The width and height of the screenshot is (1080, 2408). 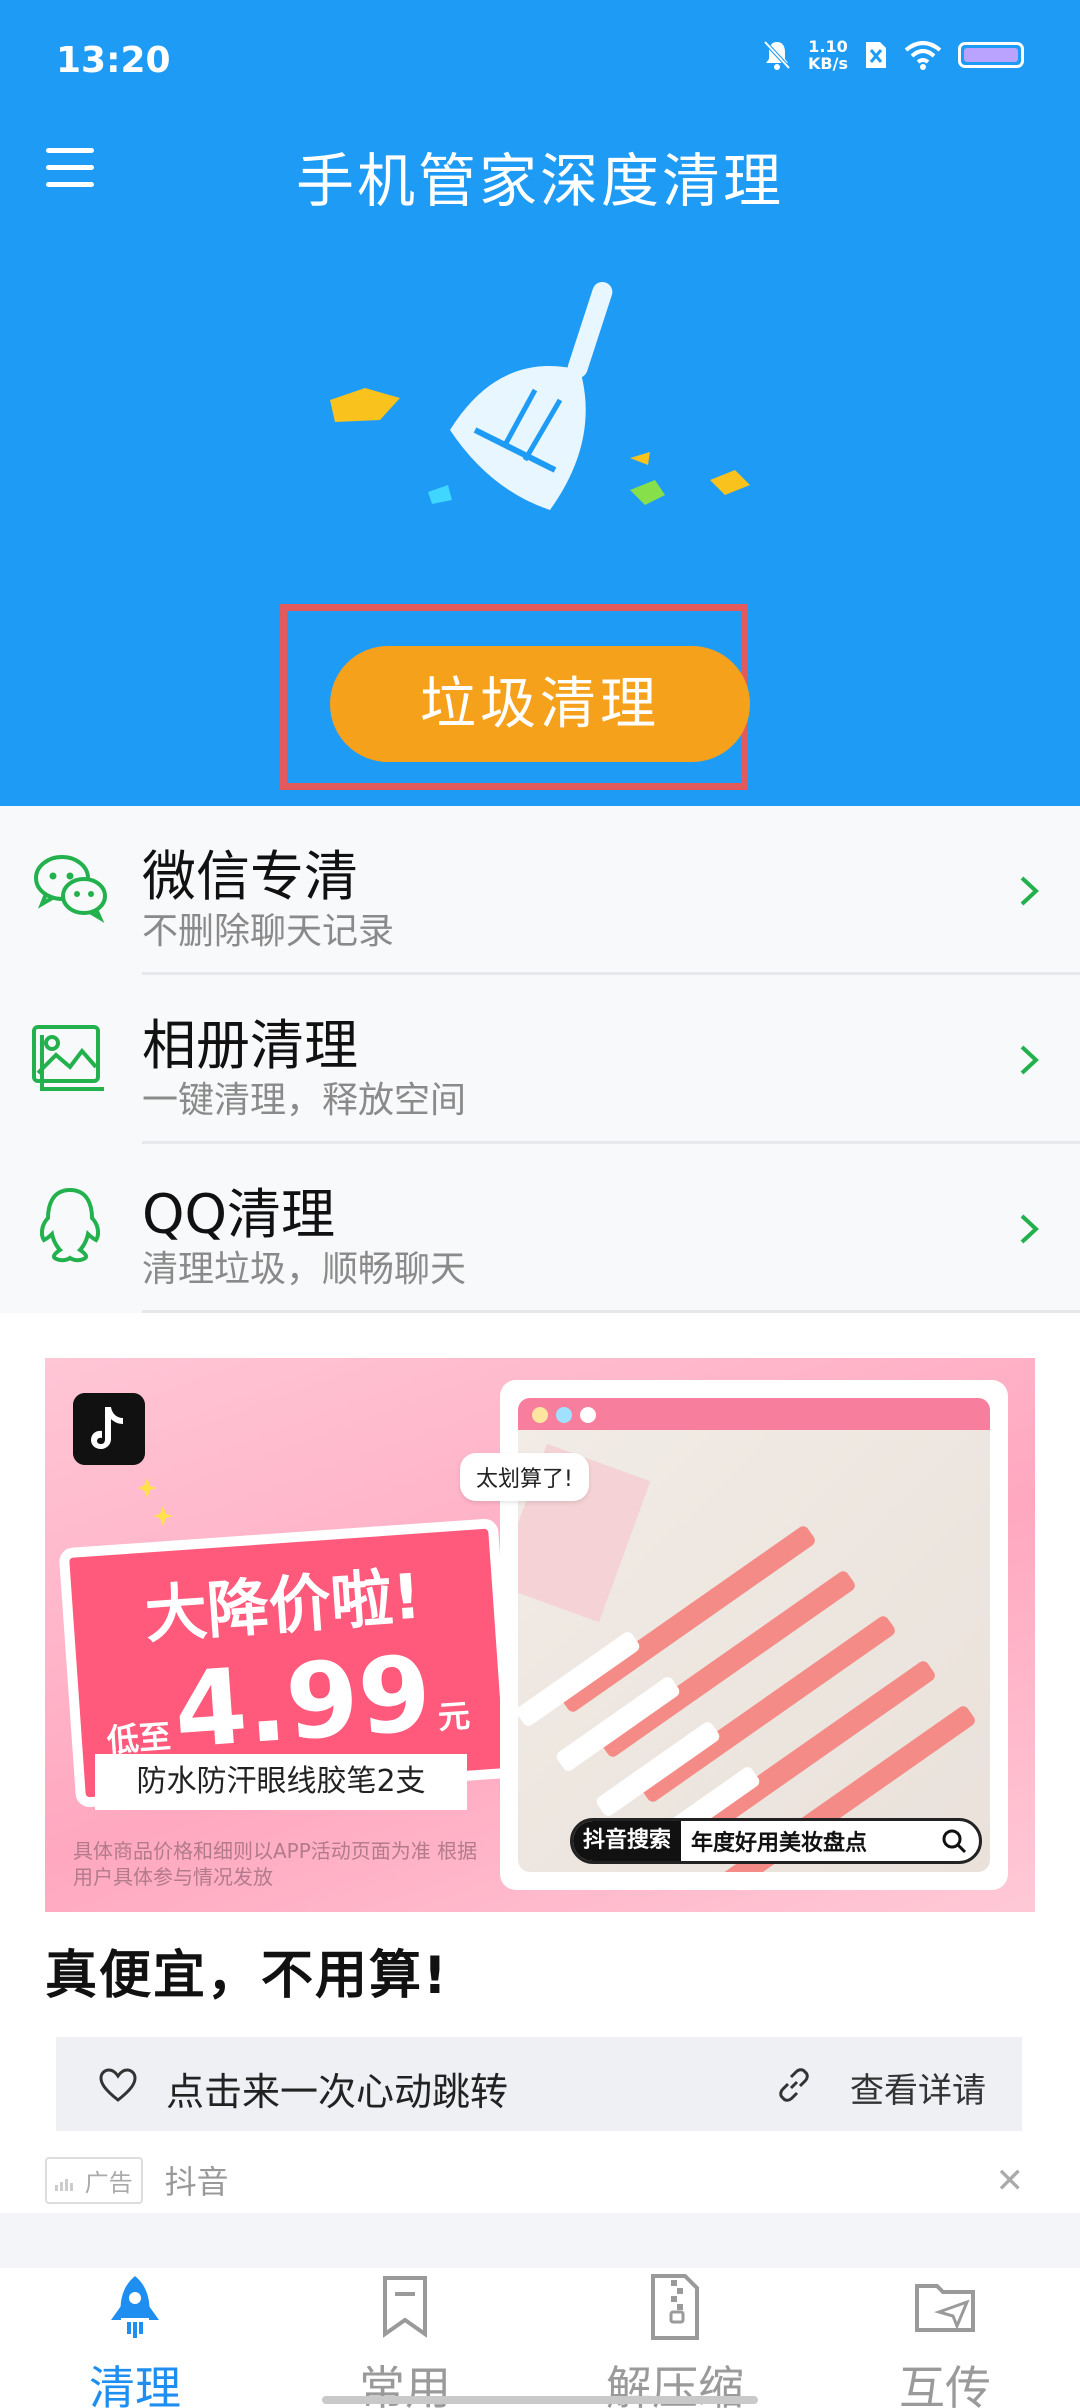 I want to click on nav-tab-clean: 清理, so click(x=135, y=2338).